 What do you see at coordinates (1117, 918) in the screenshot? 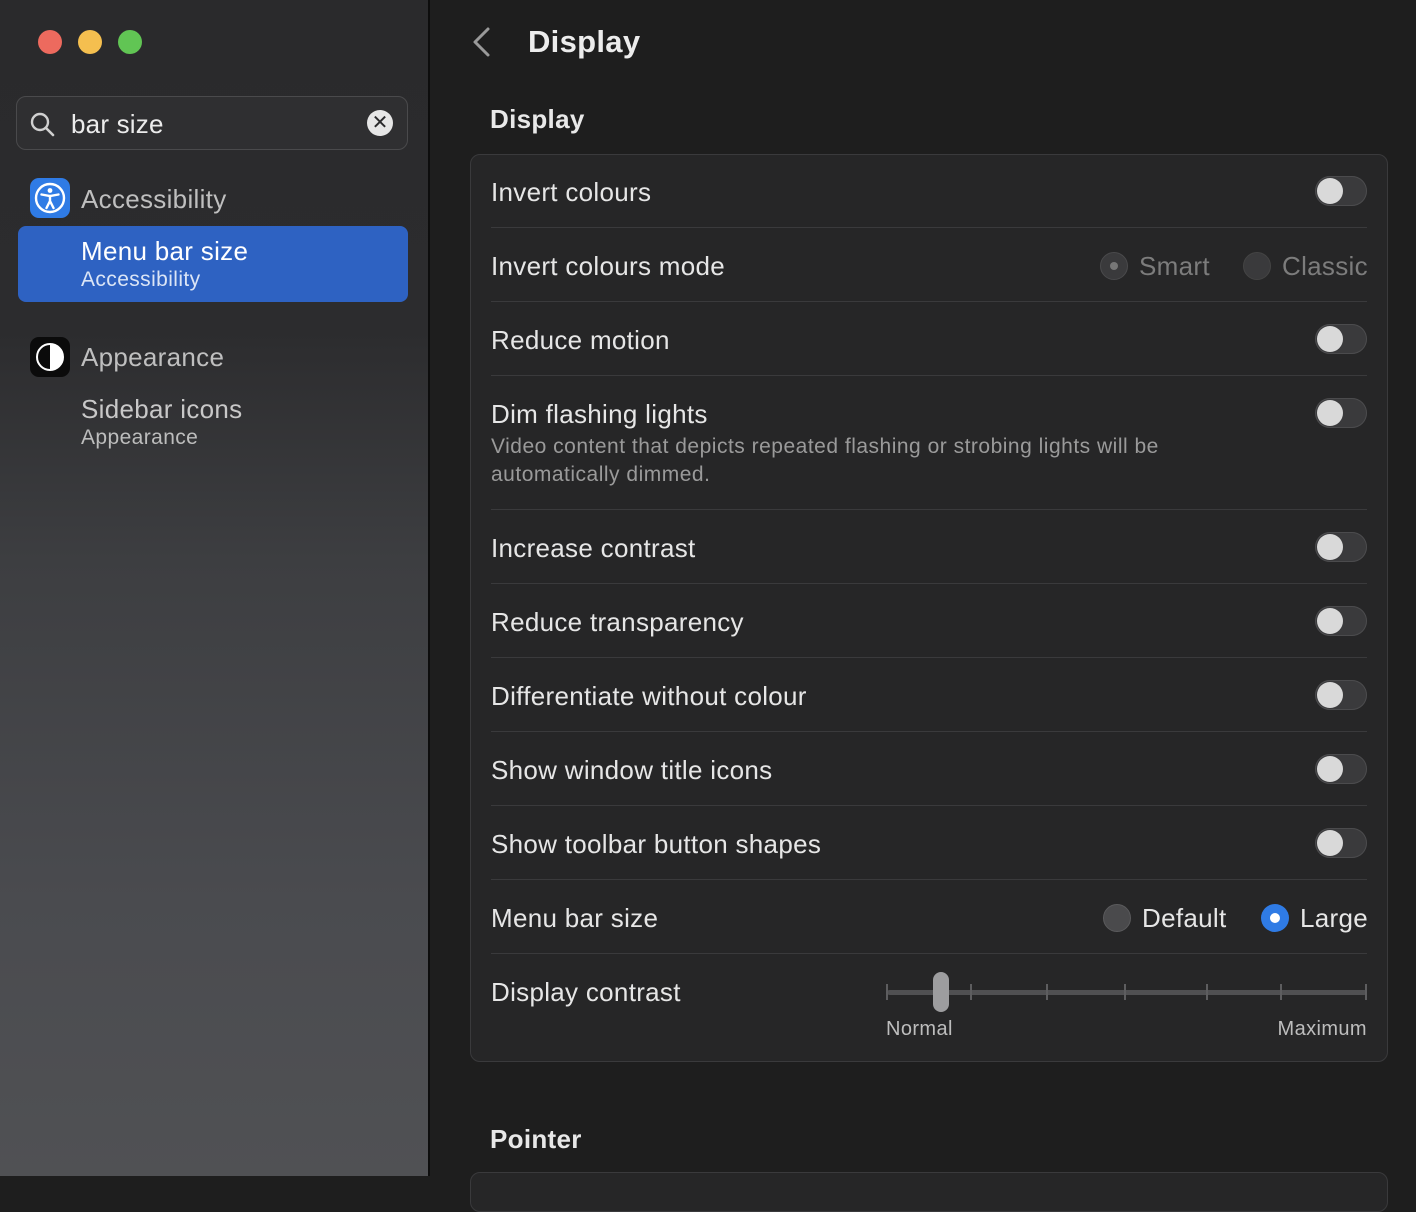
I see `default-radio` at bounding box center [1117, 918].